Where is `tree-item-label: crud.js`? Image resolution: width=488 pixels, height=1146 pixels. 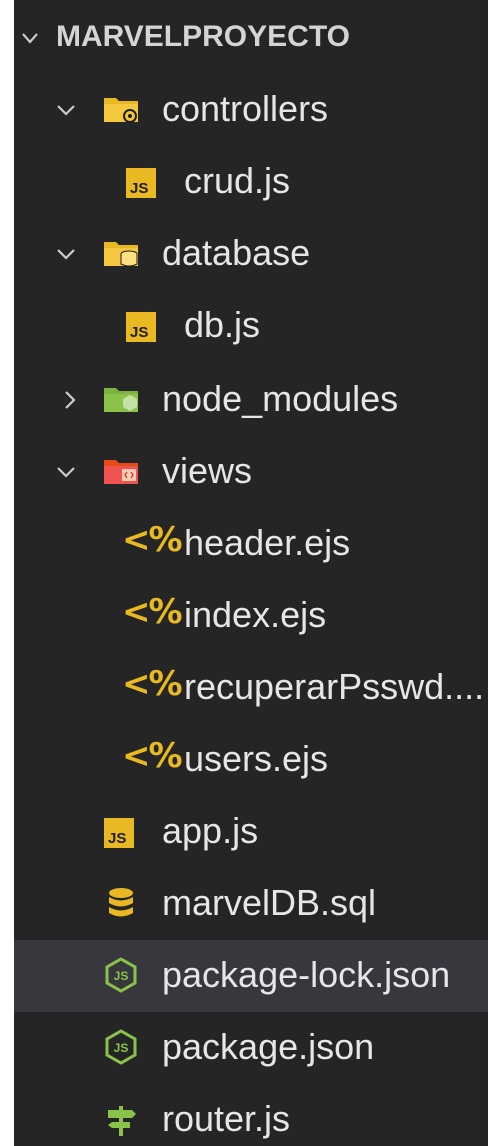 tree-item-label: crud.js is located at coordinates (237, 180).